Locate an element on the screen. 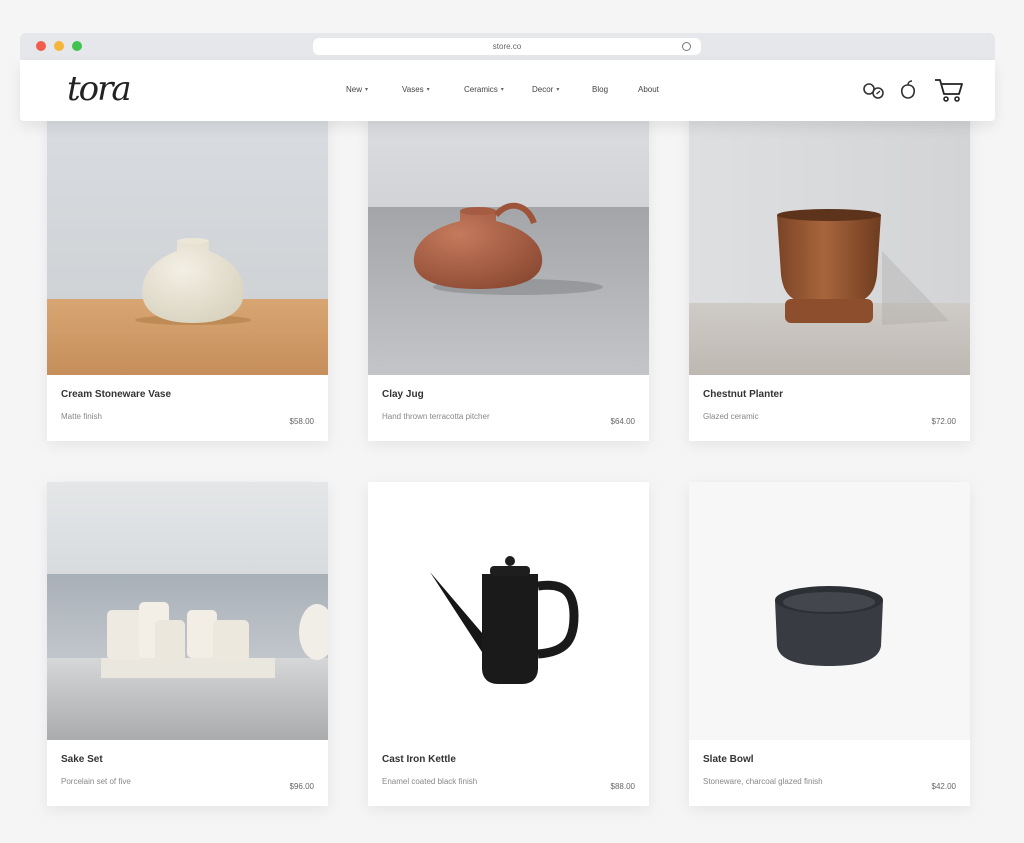  nav-item-vases: Vases ▾ is located at coordinates (433, 89).